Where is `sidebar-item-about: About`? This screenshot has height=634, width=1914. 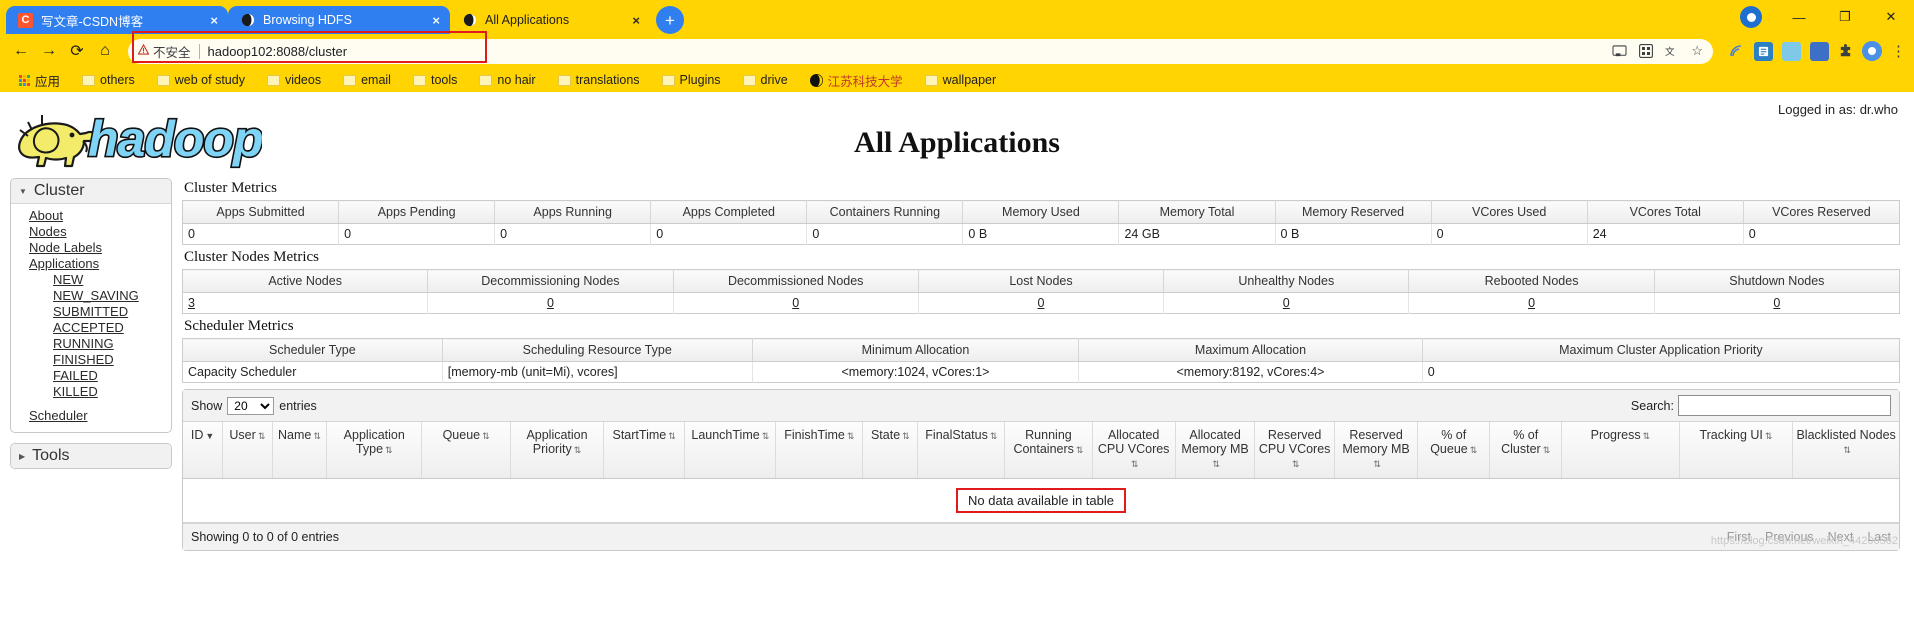
sidebar-item-about: About is located at coordinates (91, 216).